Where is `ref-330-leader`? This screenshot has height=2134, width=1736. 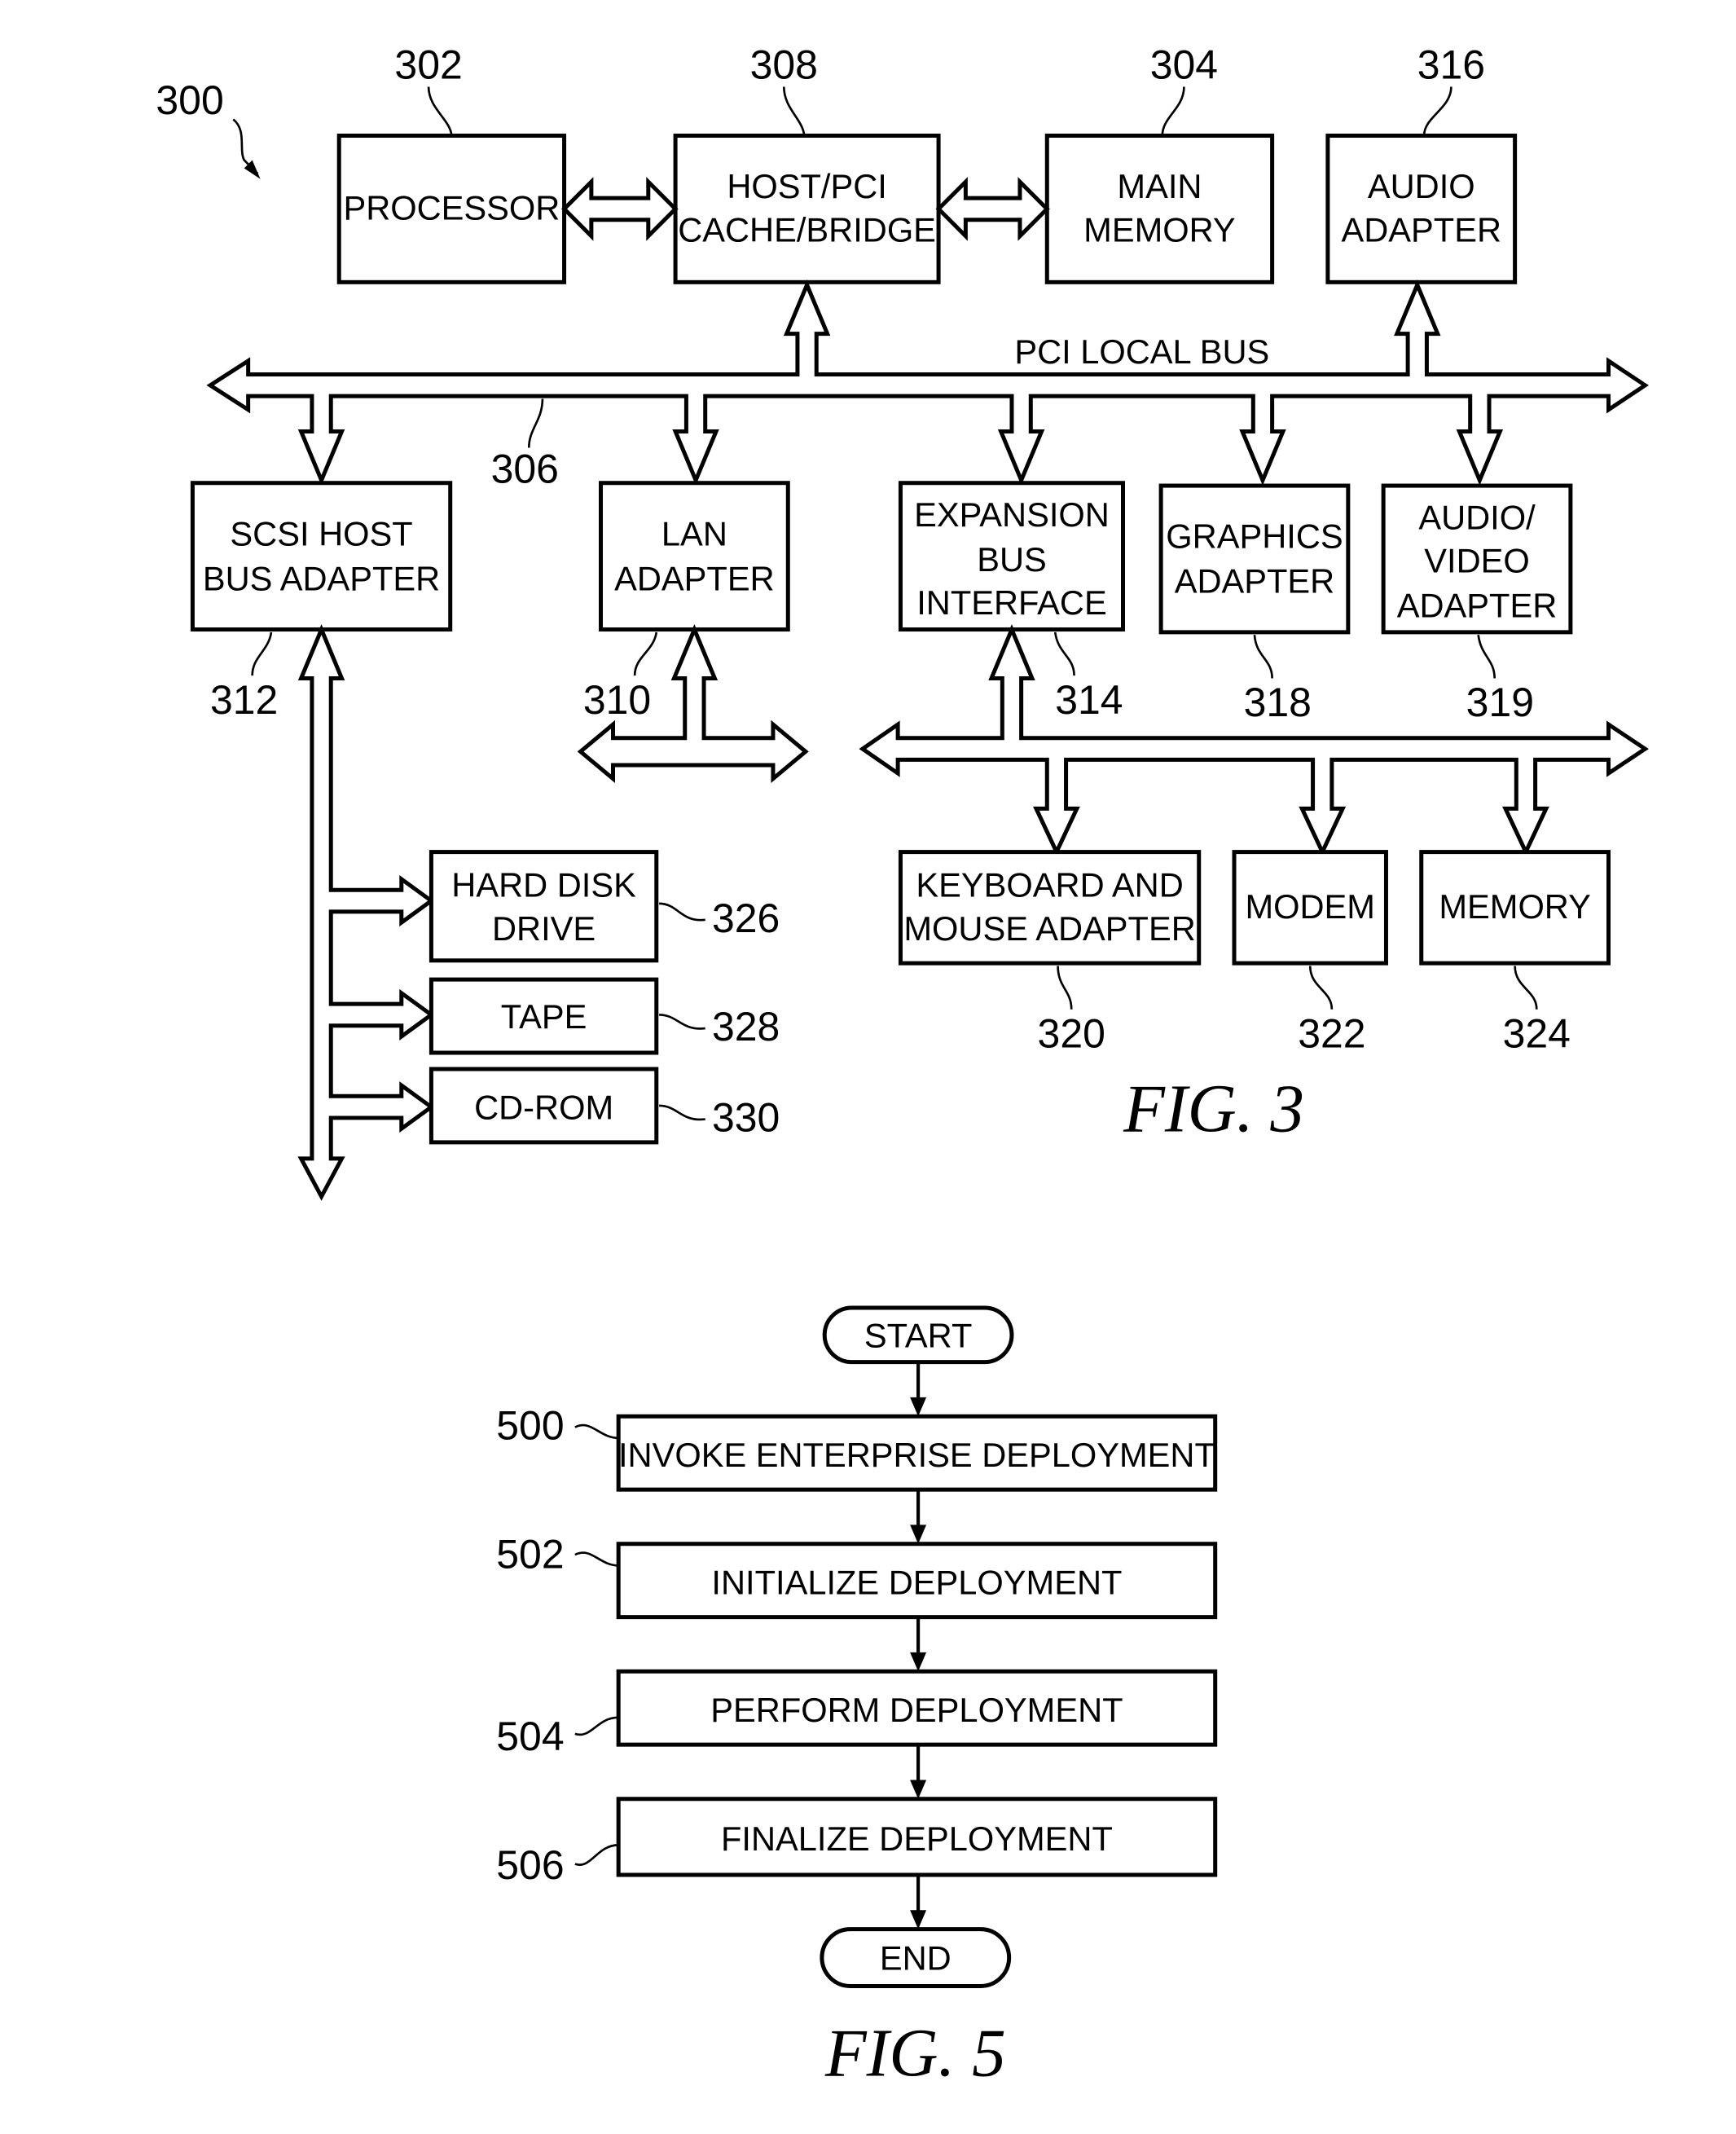 ref-330-leader is located at coordinates (682, 1112).